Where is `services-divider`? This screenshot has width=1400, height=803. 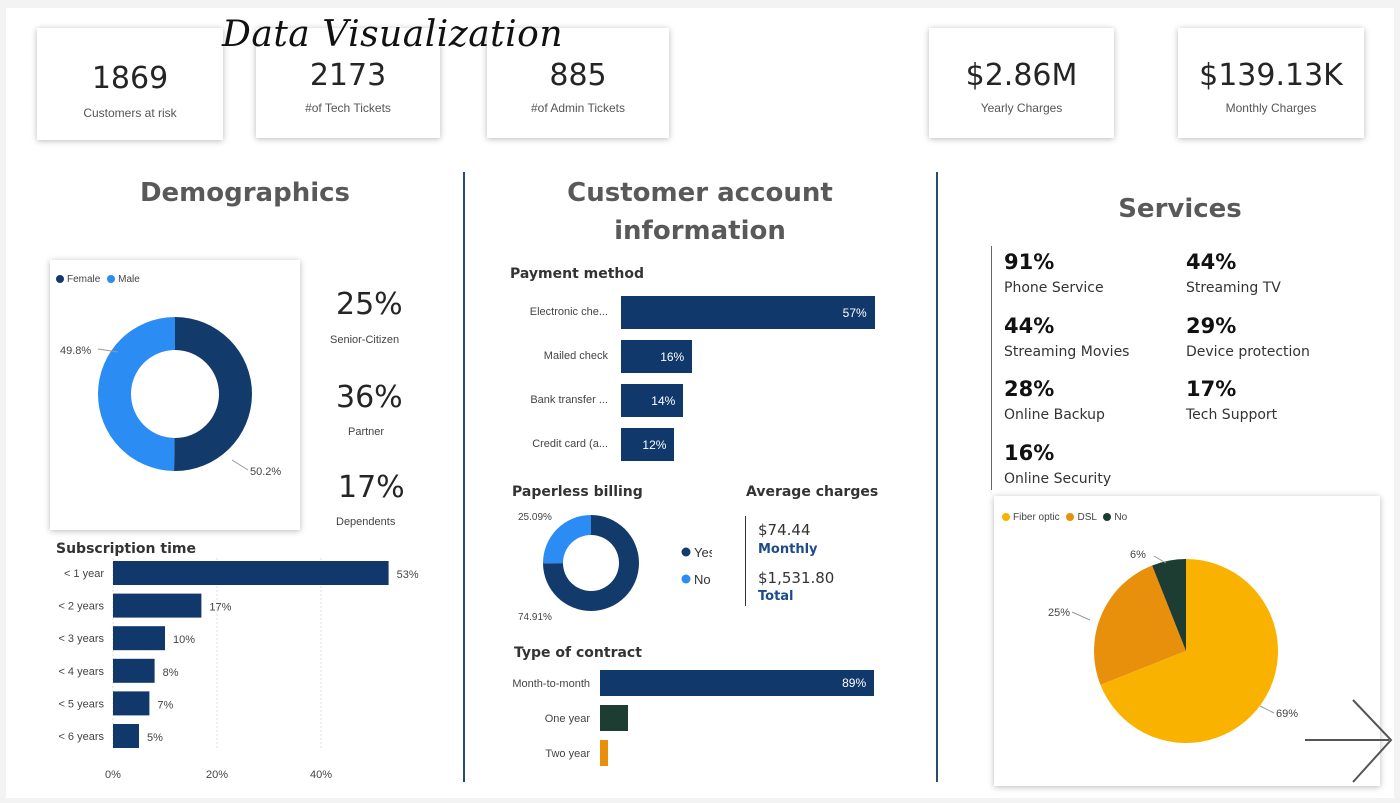
services-divider is located at coordinates (991, 368).